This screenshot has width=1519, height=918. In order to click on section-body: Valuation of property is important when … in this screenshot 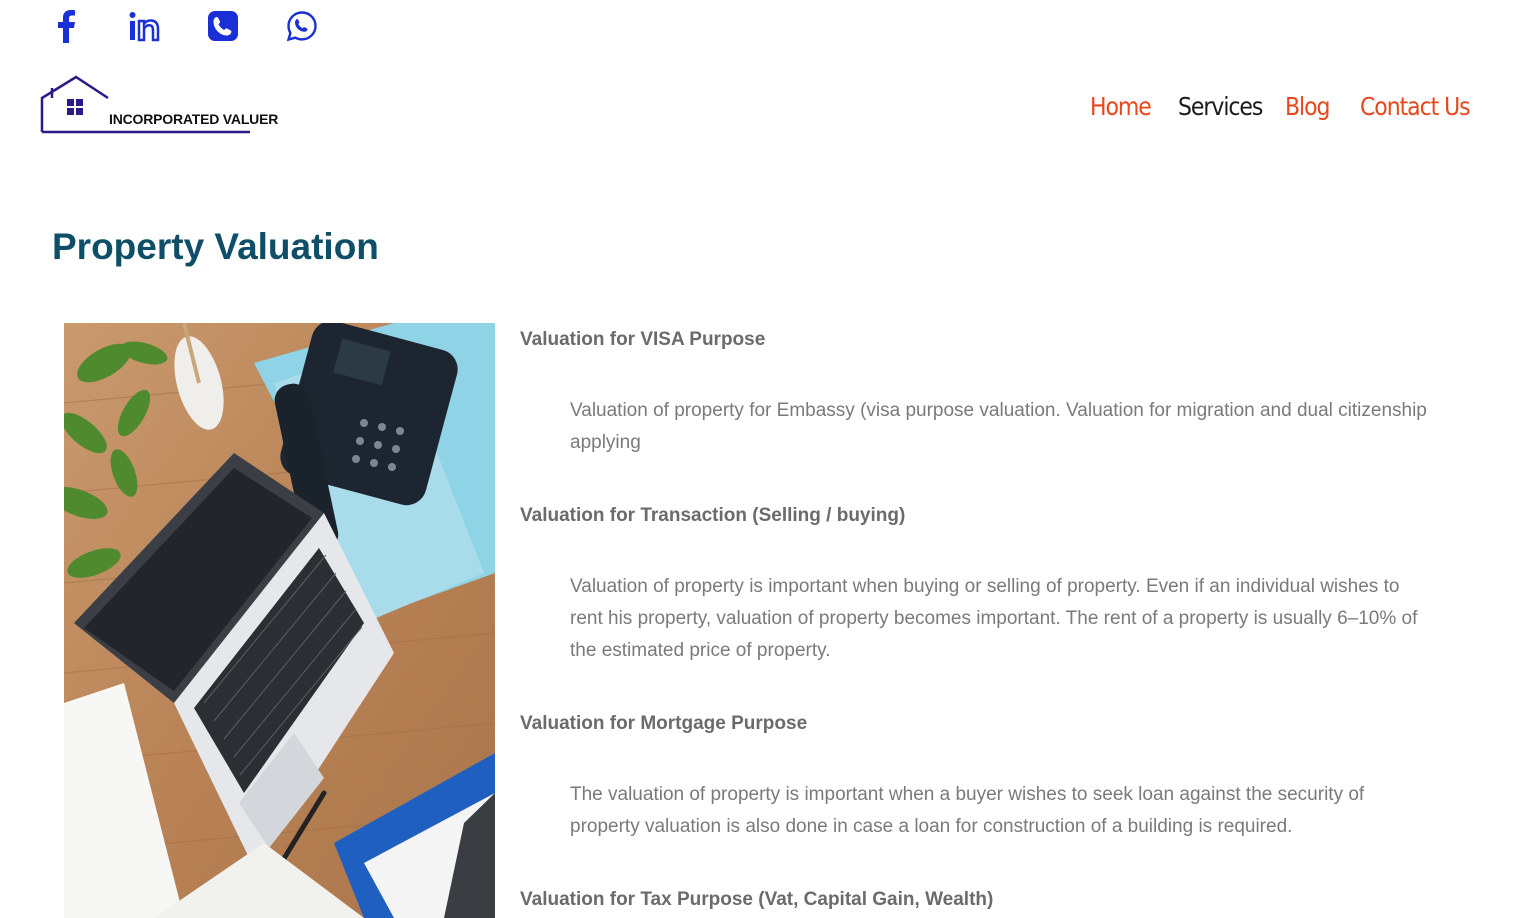, I will do `click(994, 618)`.